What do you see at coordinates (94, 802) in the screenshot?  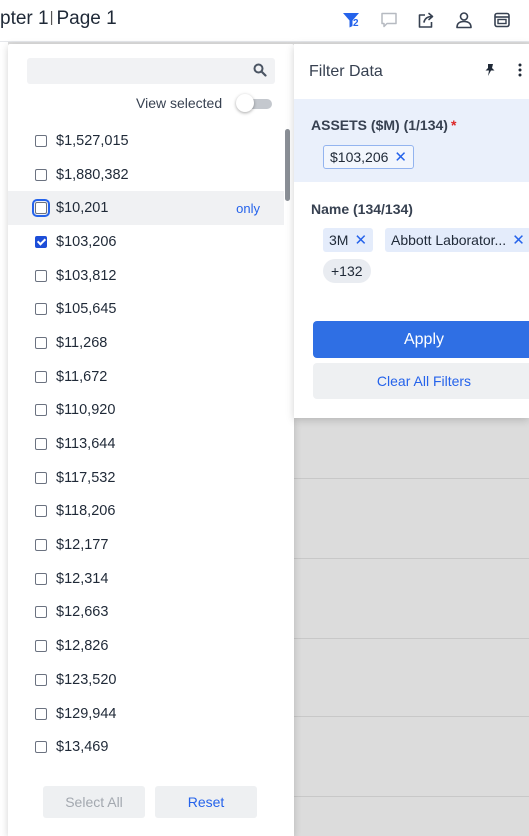 I see `select-all-button: Select All` at bounding box center [94, 802].